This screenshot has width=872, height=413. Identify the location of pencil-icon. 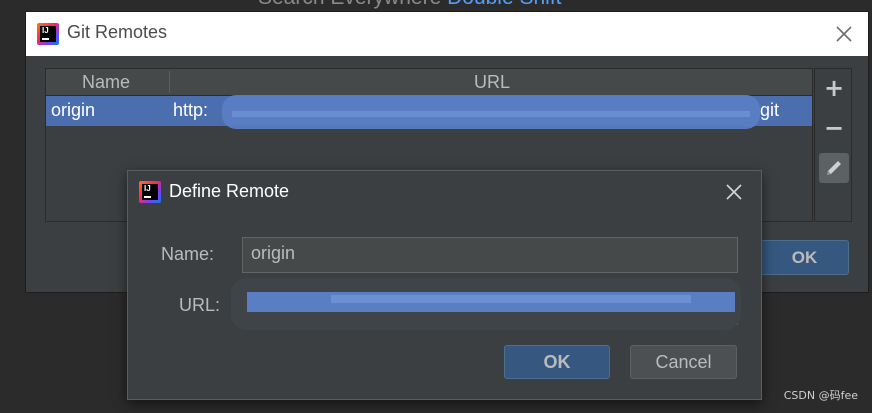
(834, 168).